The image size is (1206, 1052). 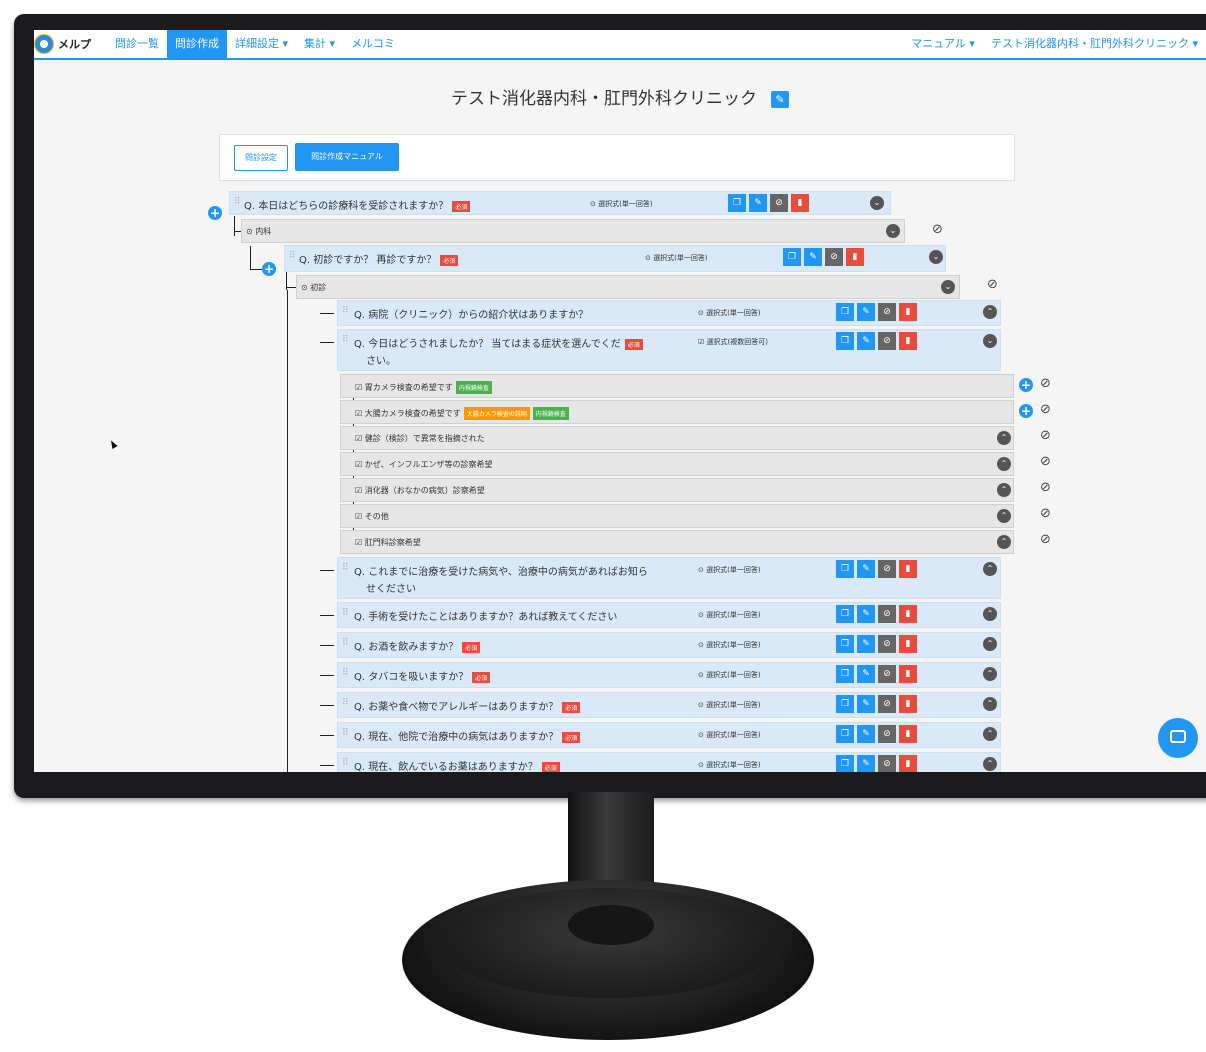 What do you see at coordinates (373, 44) in the screenshot?
I see `nav-item-melcomi: メルコミ` at bounding box center [373, 44].